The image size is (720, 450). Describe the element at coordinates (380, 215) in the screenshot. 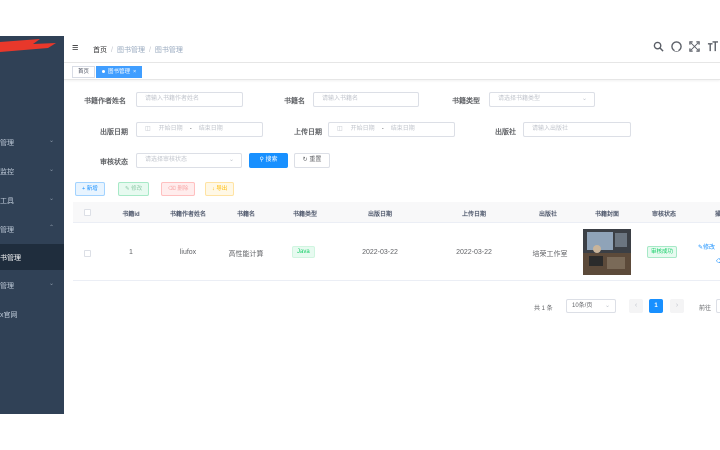

I see `column-header-publish-date: 出版日期` at that location.